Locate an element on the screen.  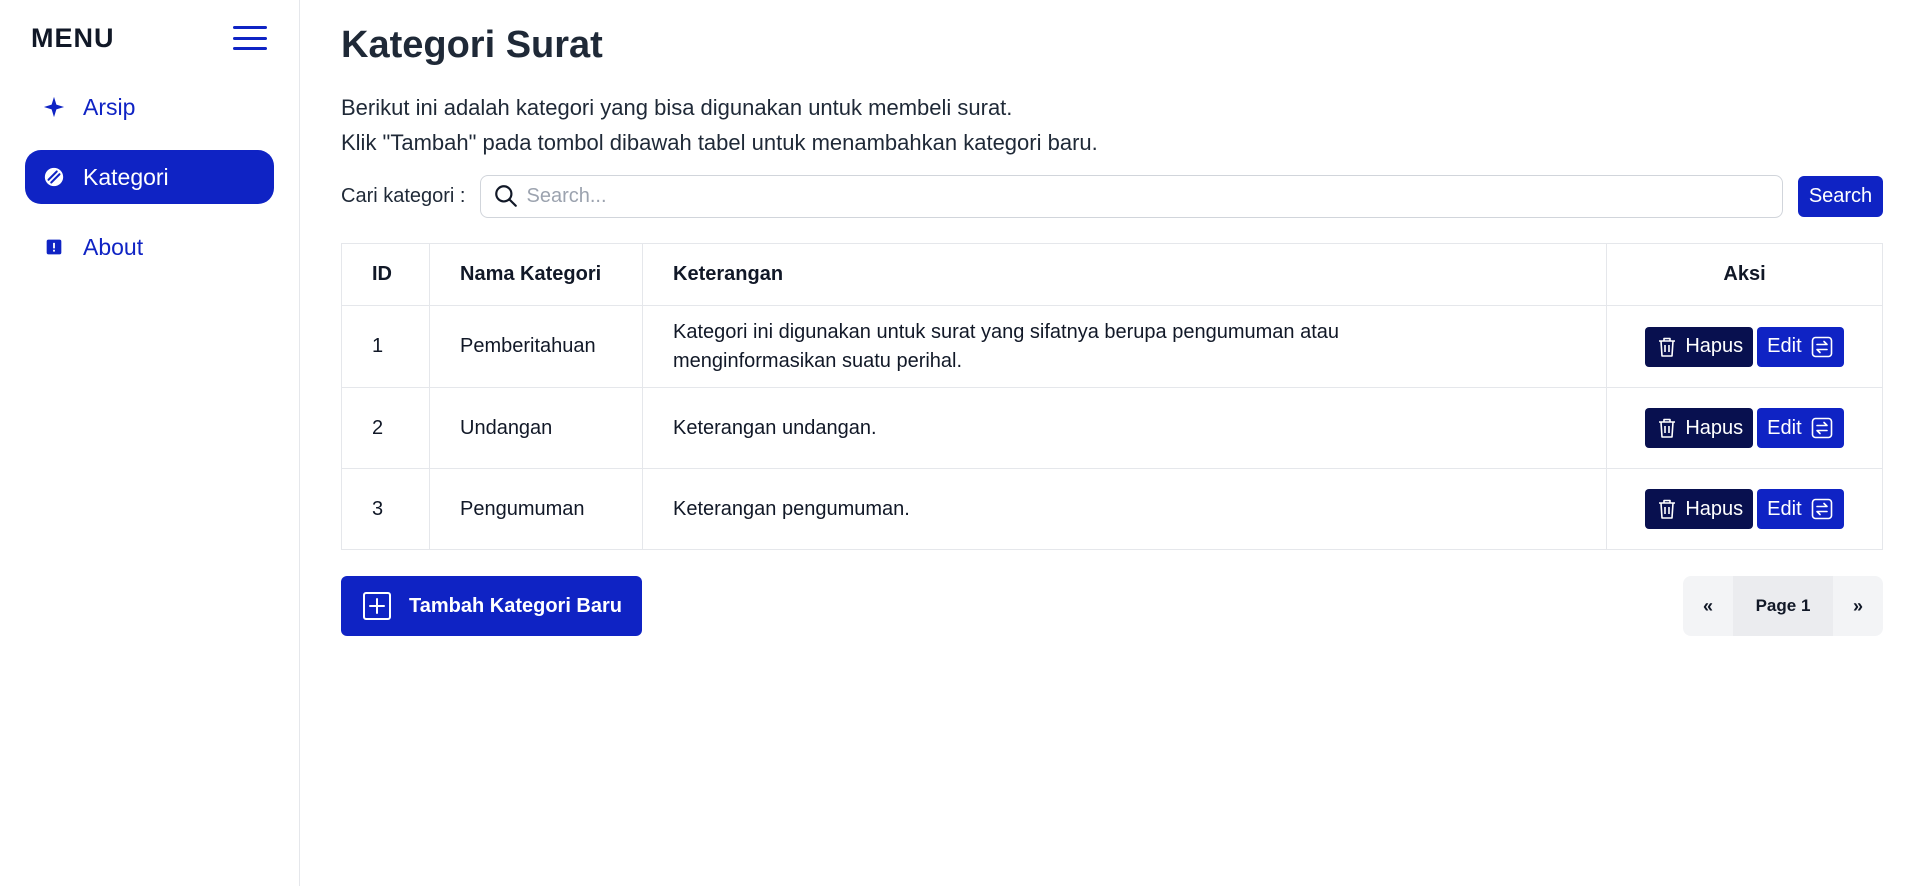
search-row: Cari kategori : Search is located at coordinates (1112, 196).